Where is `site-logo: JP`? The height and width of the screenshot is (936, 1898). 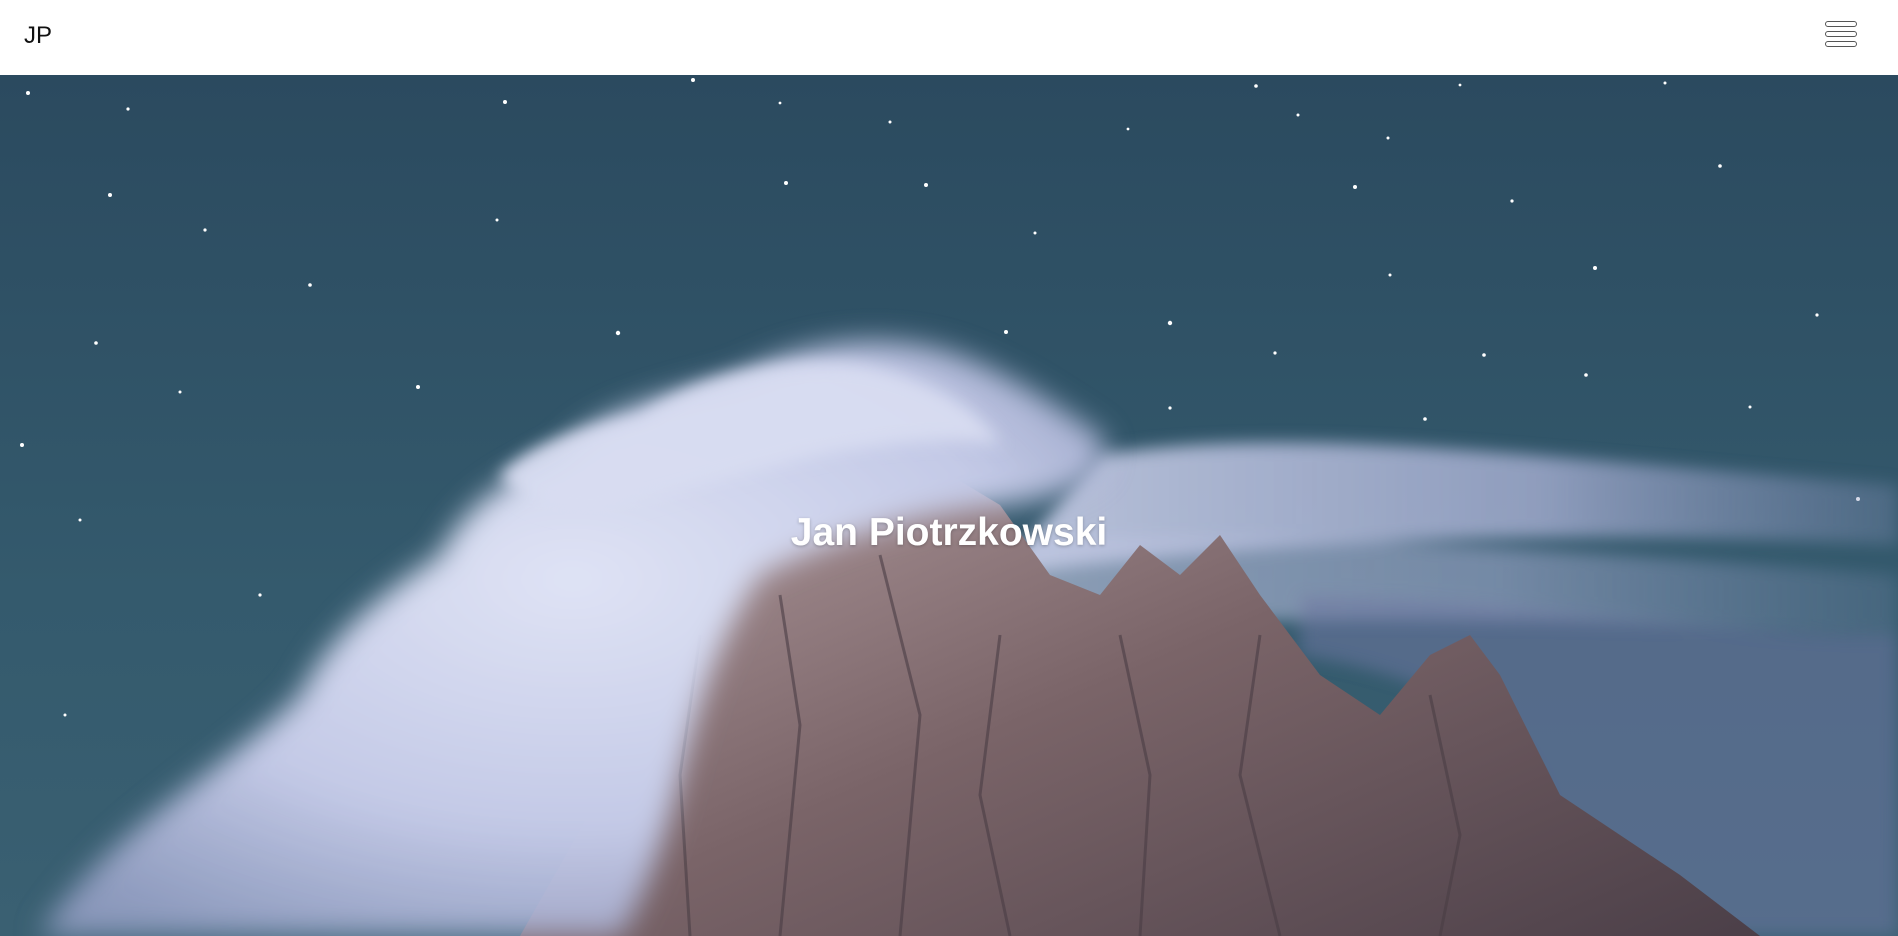 site-logo: JP is located at coordinates (38, 36).